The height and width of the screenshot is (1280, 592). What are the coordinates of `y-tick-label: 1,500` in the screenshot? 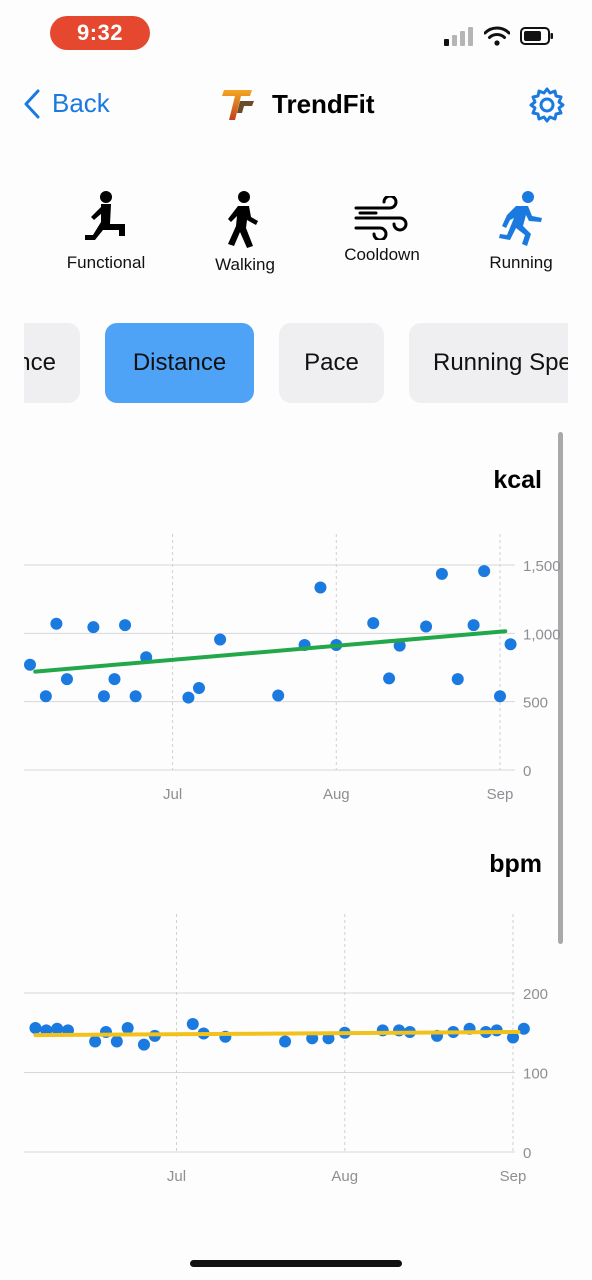 It's located at (542, 566).